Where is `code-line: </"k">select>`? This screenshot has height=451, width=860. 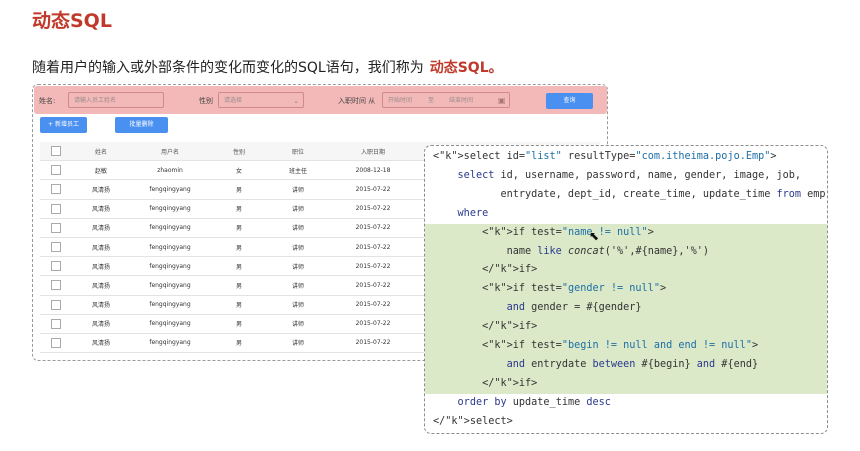
code-line: </"k">select> is located at coordinates (473, 421).